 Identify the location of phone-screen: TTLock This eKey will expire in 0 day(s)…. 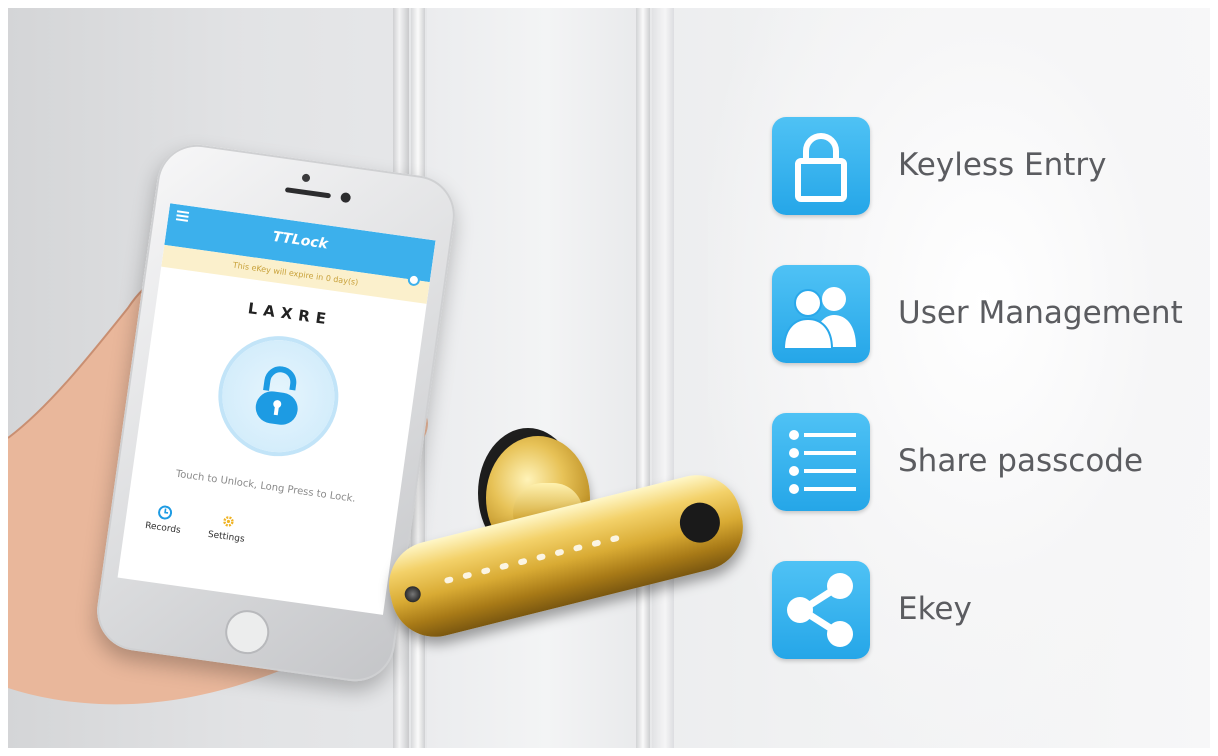
(276, 409).